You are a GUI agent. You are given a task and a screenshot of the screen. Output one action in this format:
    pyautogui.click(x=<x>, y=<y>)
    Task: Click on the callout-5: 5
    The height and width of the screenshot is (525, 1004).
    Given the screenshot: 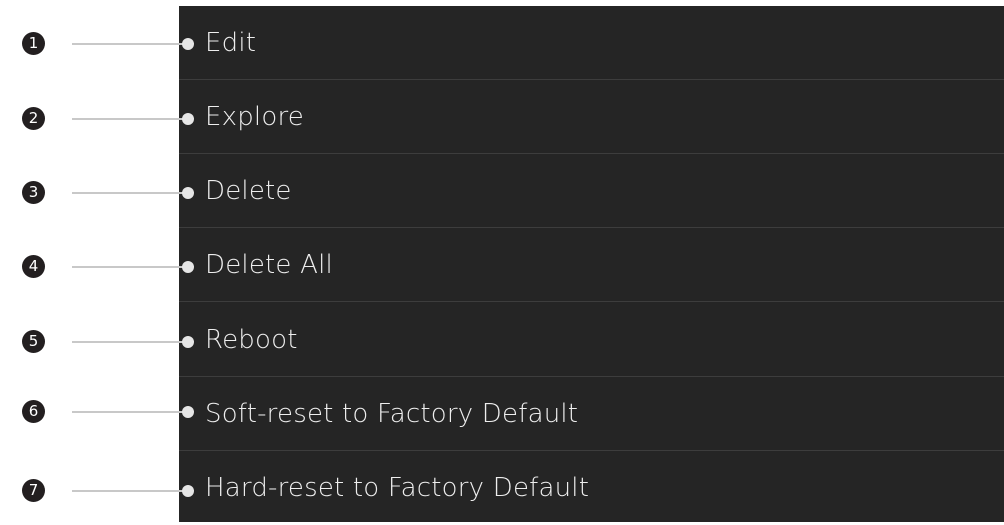 What is the action you would take?
    pyautogui.click(x=105, y=343)
    